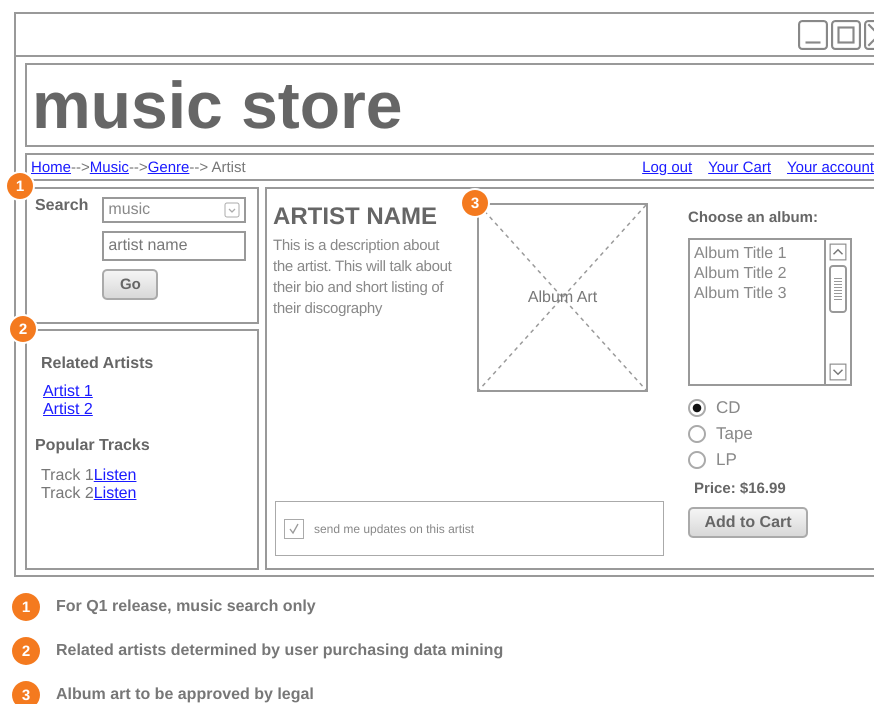 Image resolution: width=874 pixels, height=704 pixels. What do you see at coordinates (280, 651) in the screenshot?
I see `annotation-note: Related artists determined by user purchasing data mining` at bounding box center [280, 651].